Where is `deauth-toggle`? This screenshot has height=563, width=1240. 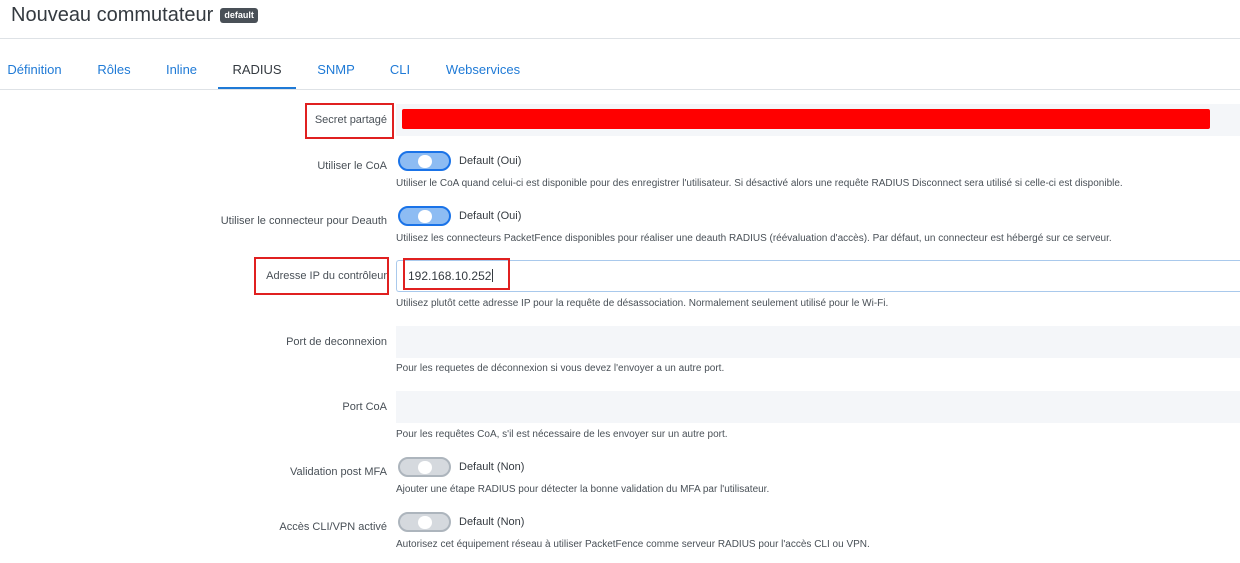 deauth-toggle is located at coordinates (424, 216).